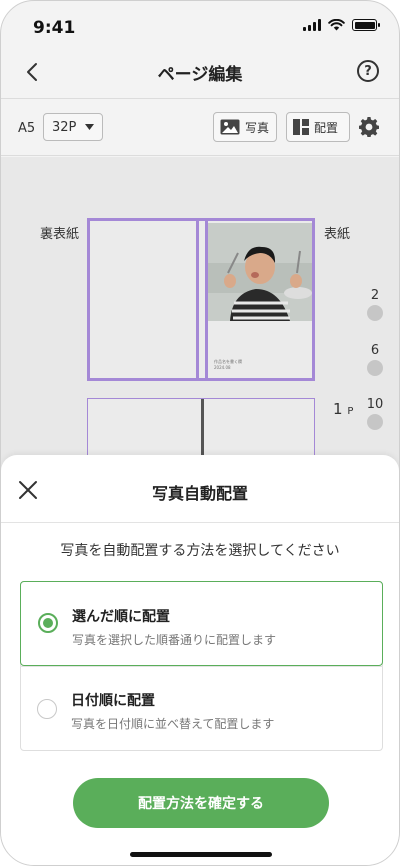 This screenshot has height=866, width=400. I want to click on sheet-header: 写真自動配置, so click(200, 489).